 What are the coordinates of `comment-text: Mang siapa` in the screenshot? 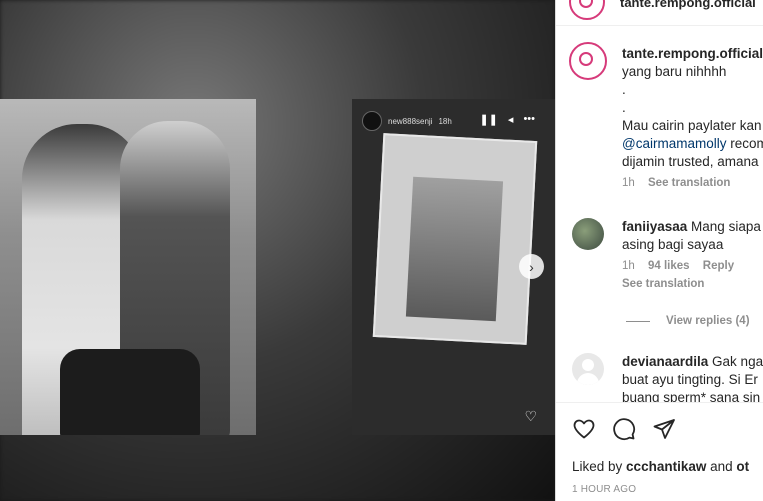 It's located at (724, 226).